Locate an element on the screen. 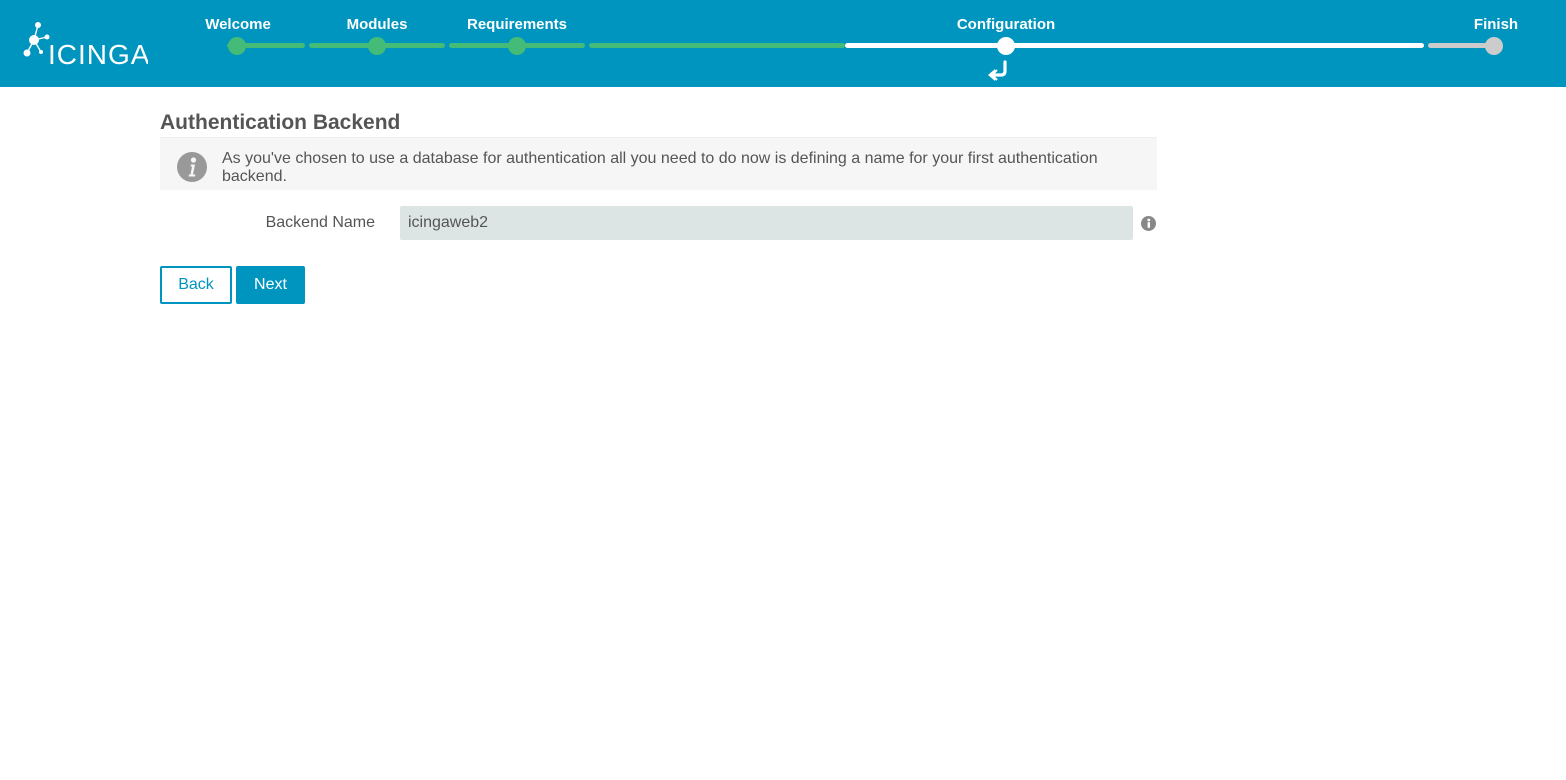  backend-name-input is located at coordinates (766, 223).